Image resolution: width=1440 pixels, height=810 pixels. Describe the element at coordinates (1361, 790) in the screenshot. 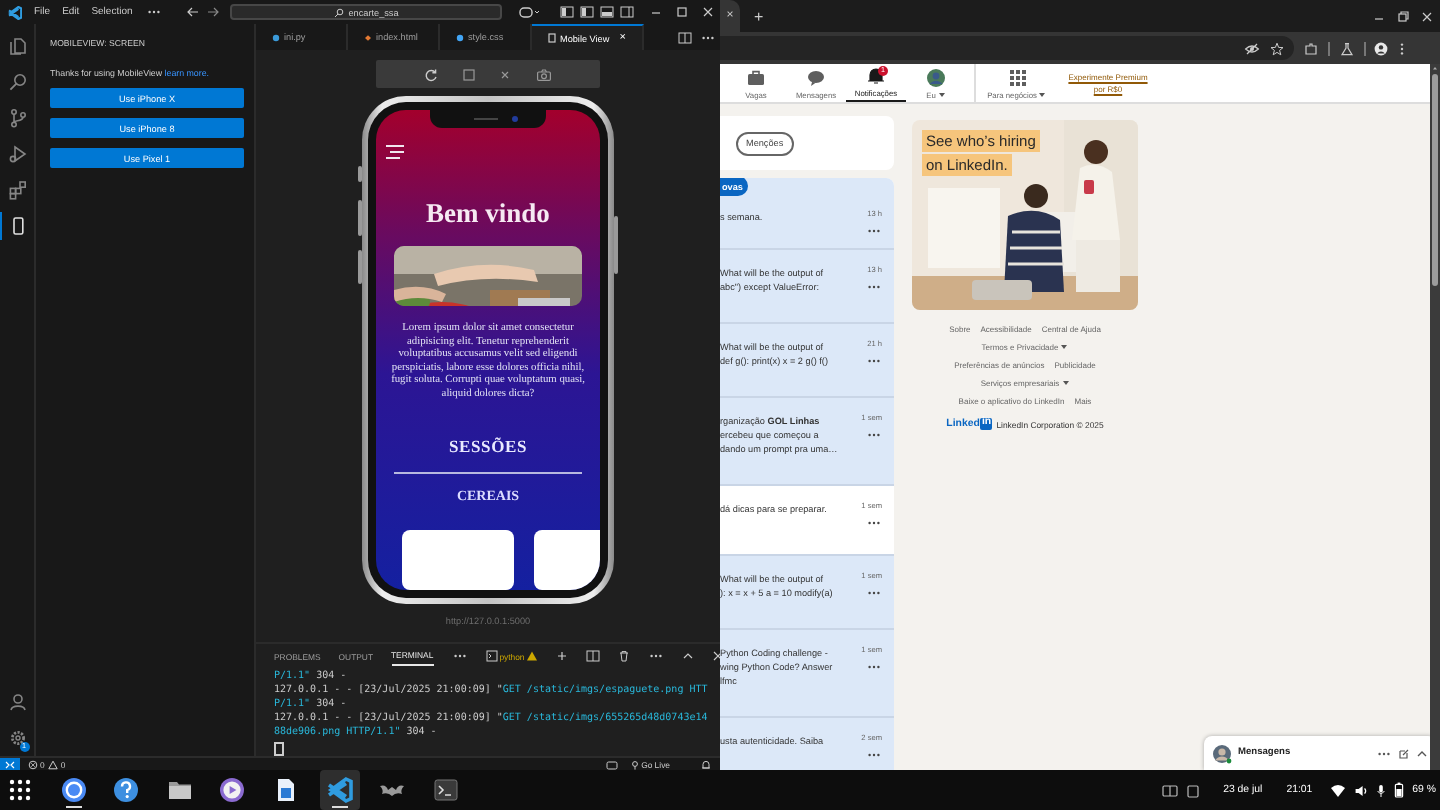

I see `volume-icon` at that location.